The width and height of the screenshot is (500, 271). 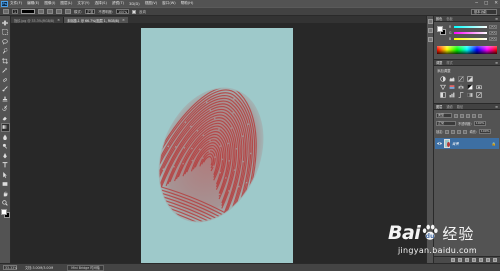 What do you see at coordinates (443, 79) in the screenshot?
I see `brightness-contrast-icon` at bounding box center [443, 79].